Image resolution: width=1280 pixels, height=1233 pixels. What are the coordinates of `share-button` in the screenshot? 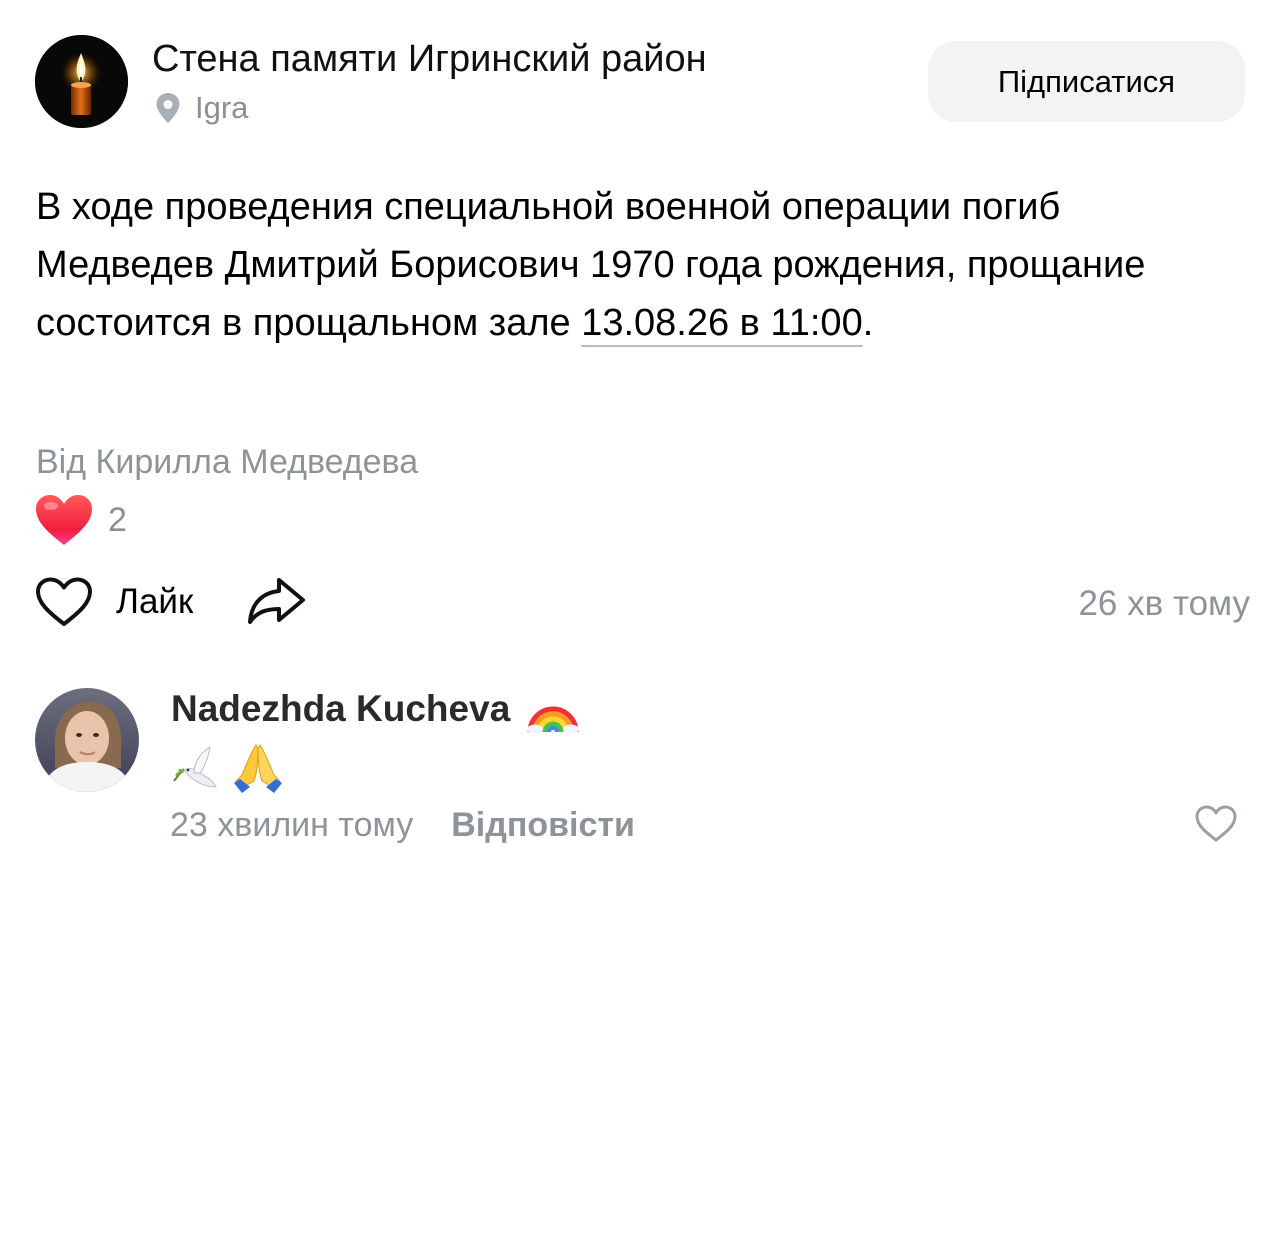 It's located at (276, 602).